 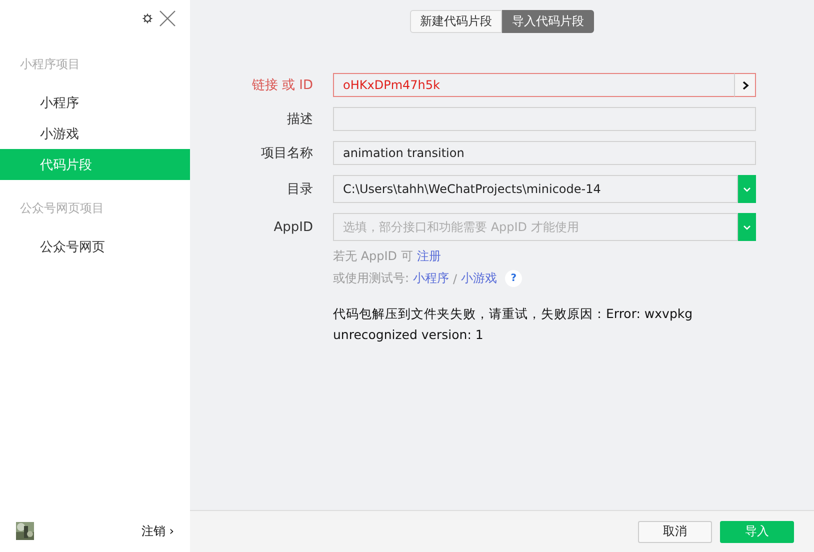 I want to click on sidebar-item: 公众号网页, so click(x=95, y=246).